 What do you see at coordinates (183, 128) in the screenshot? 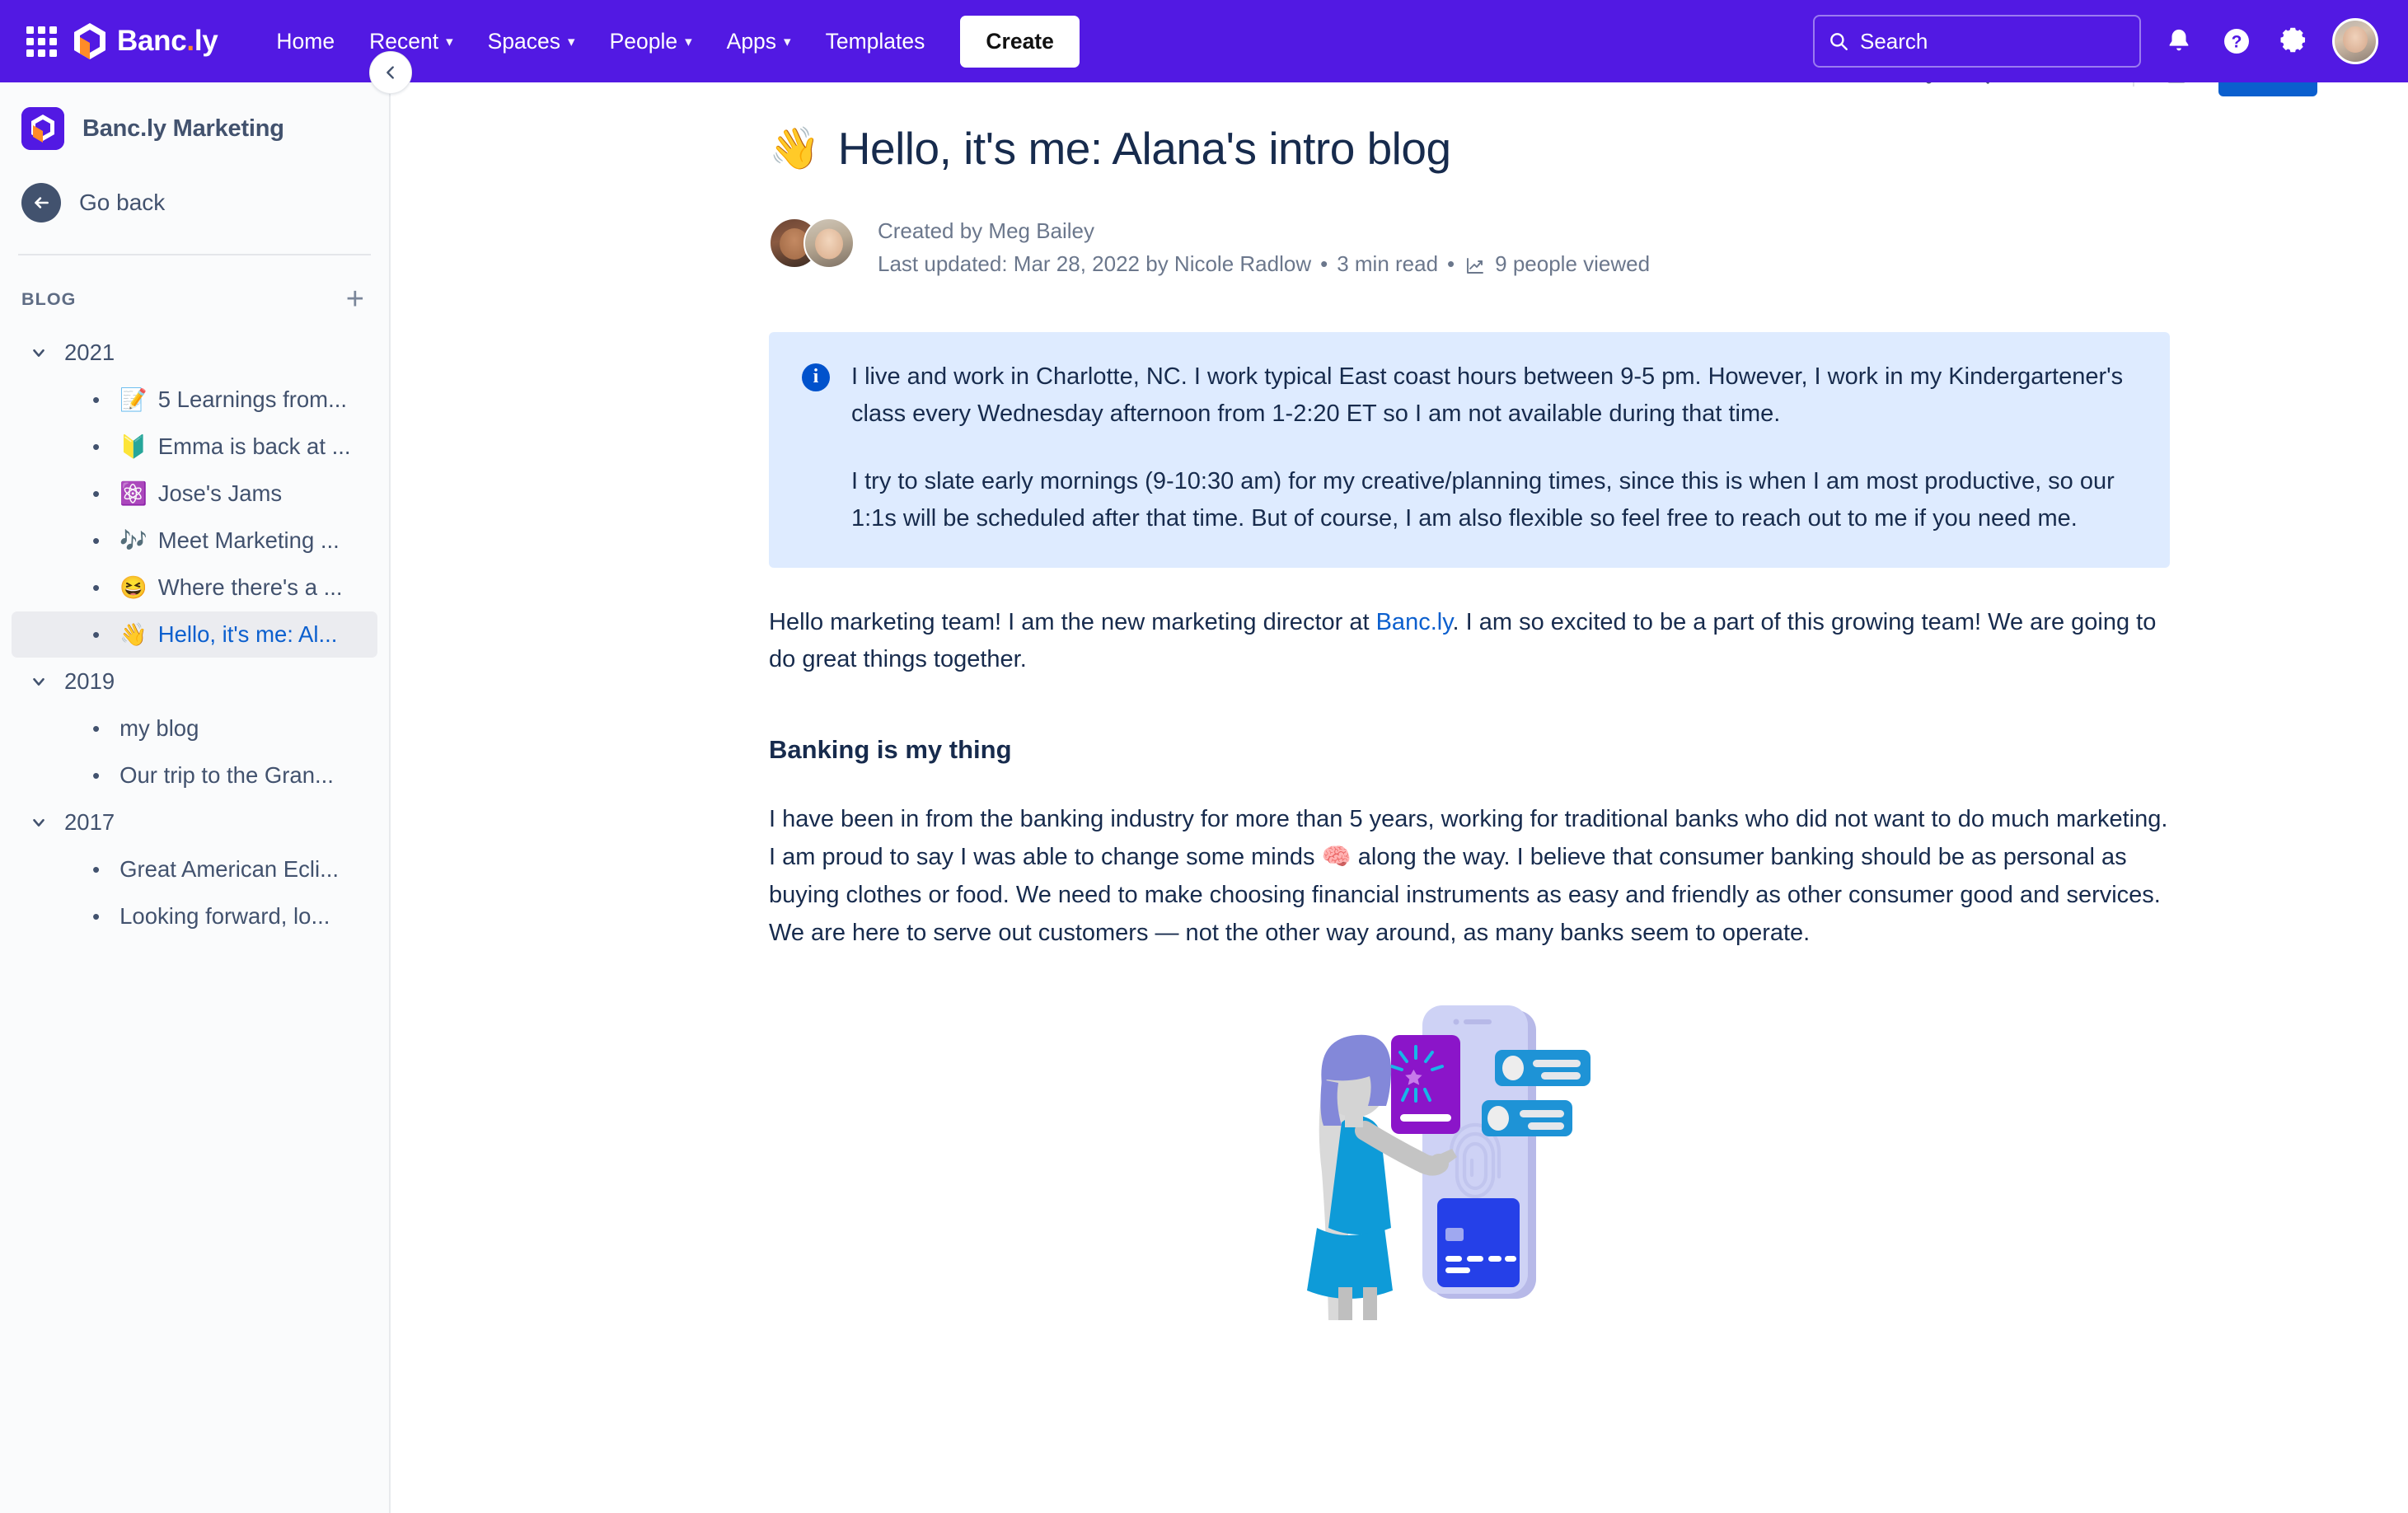
I see `space-title: Banc.ly Marketing` at bounding box center [183, 128].